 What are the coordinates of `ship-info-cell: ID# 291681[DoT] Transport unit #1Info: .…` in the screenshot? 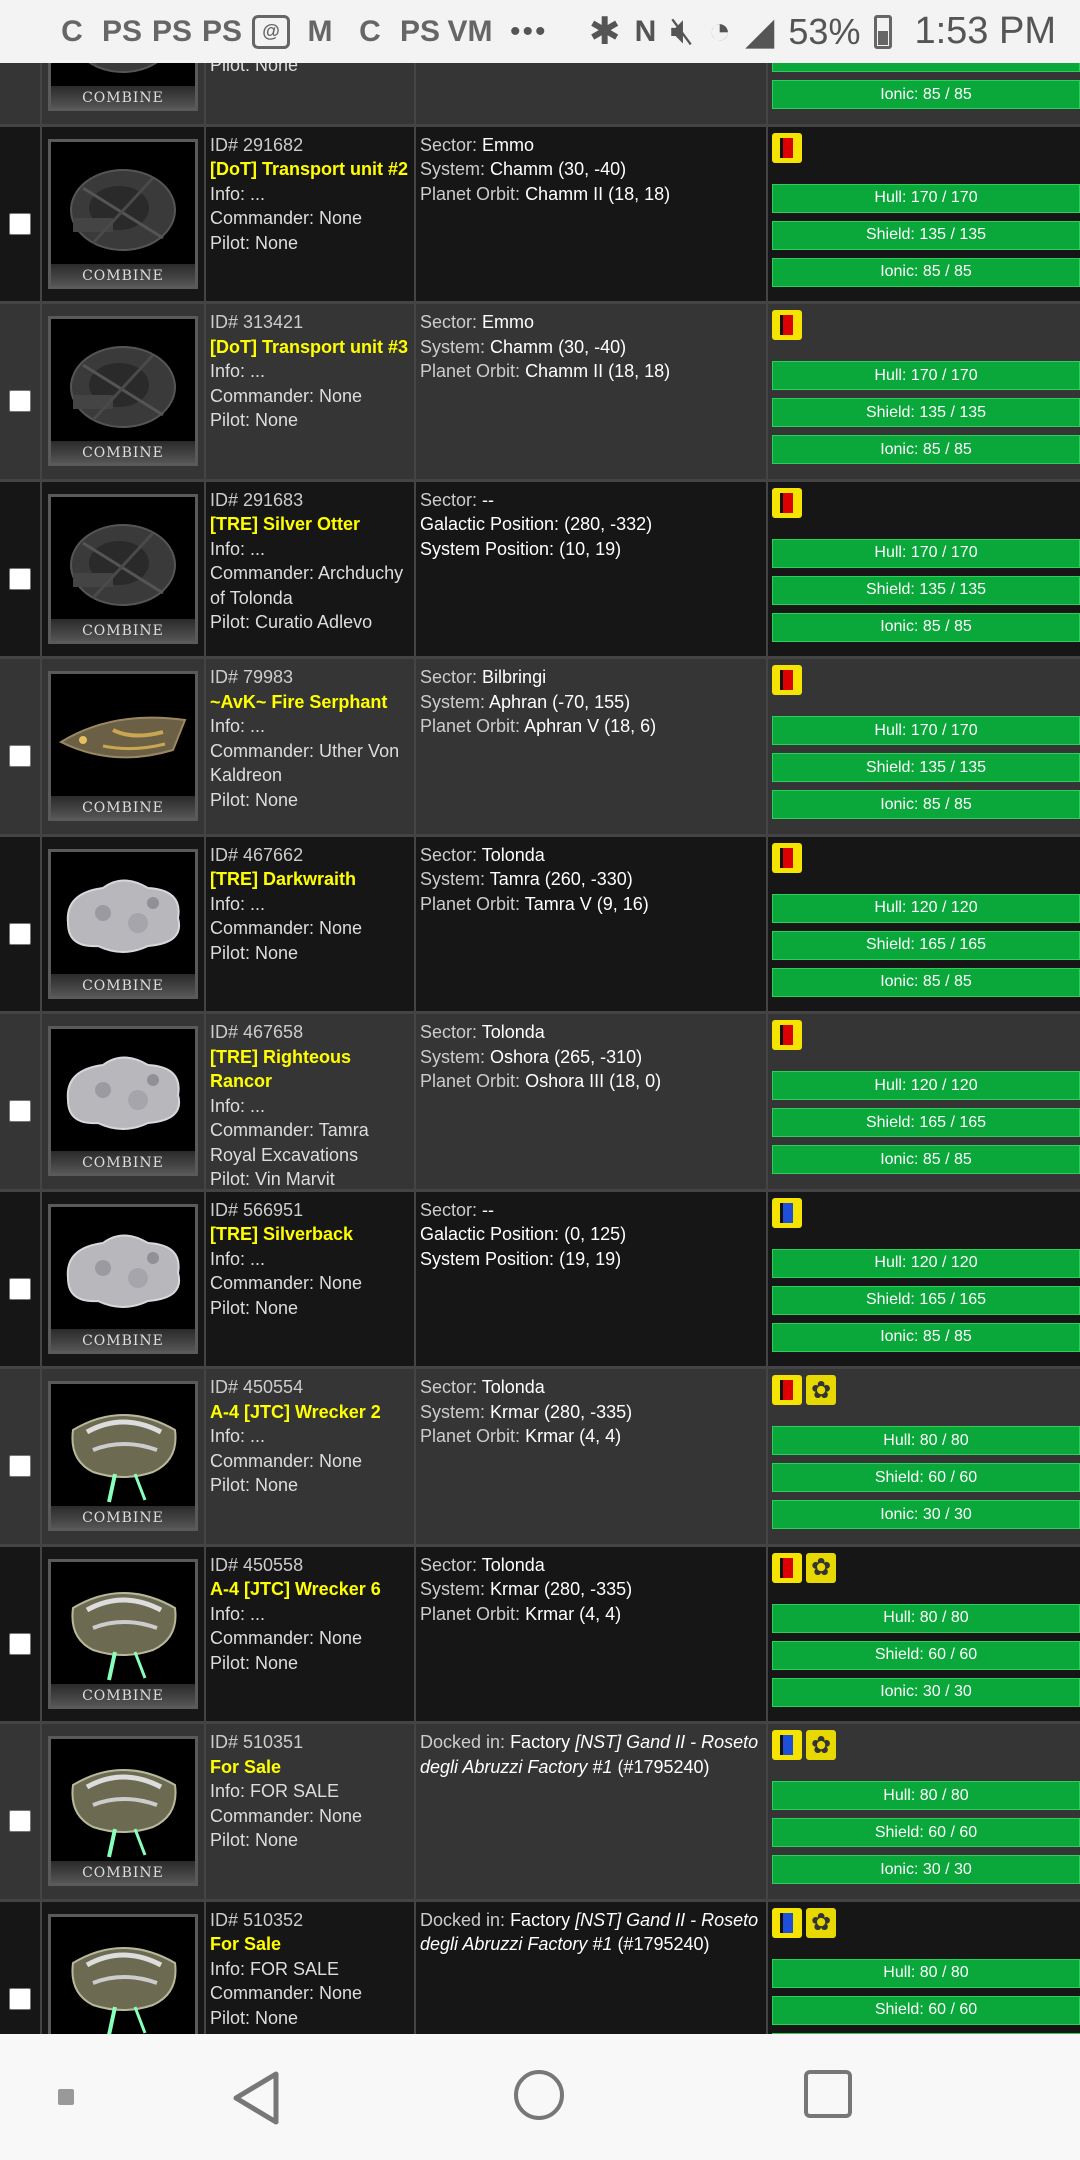 It's located at (311, 93).